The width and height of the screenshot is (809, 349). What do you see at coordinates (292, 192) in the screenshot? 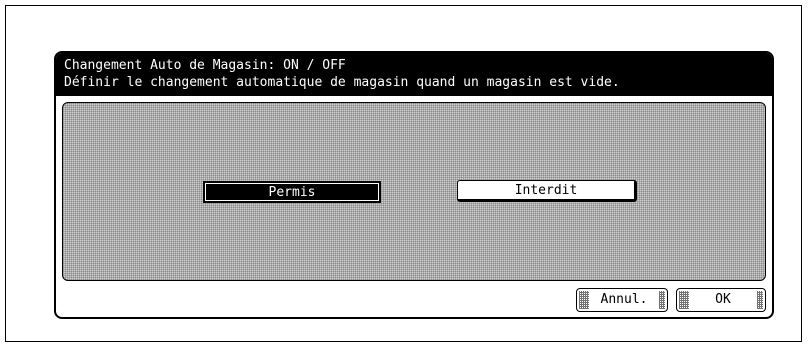
I see `permis-button: Permis` at bounding box center [292, 192].